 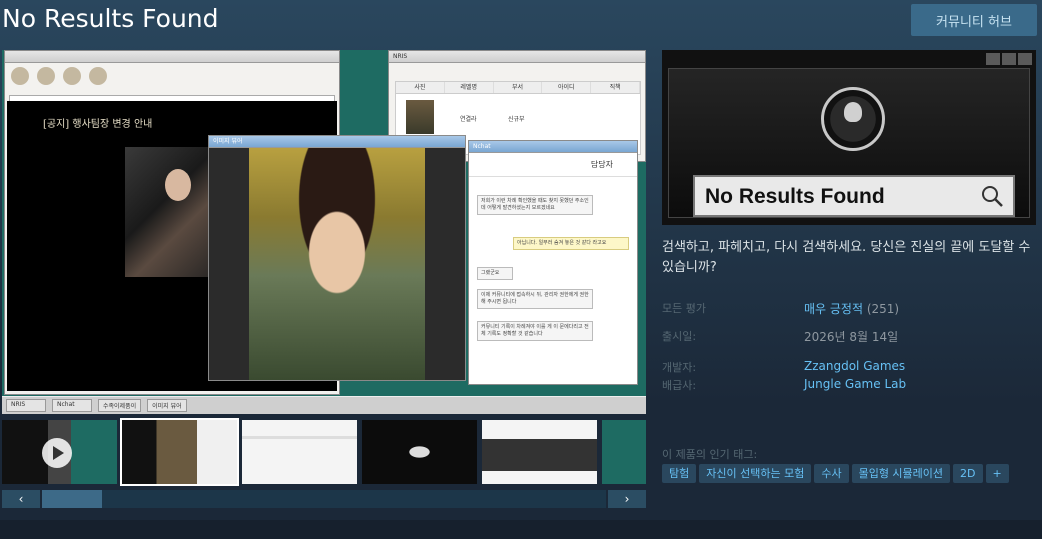 What do you see at coordinates (679, 367) in the screenshot?
I see `developer-label: 개발자:` at bounding box center [679, 367].